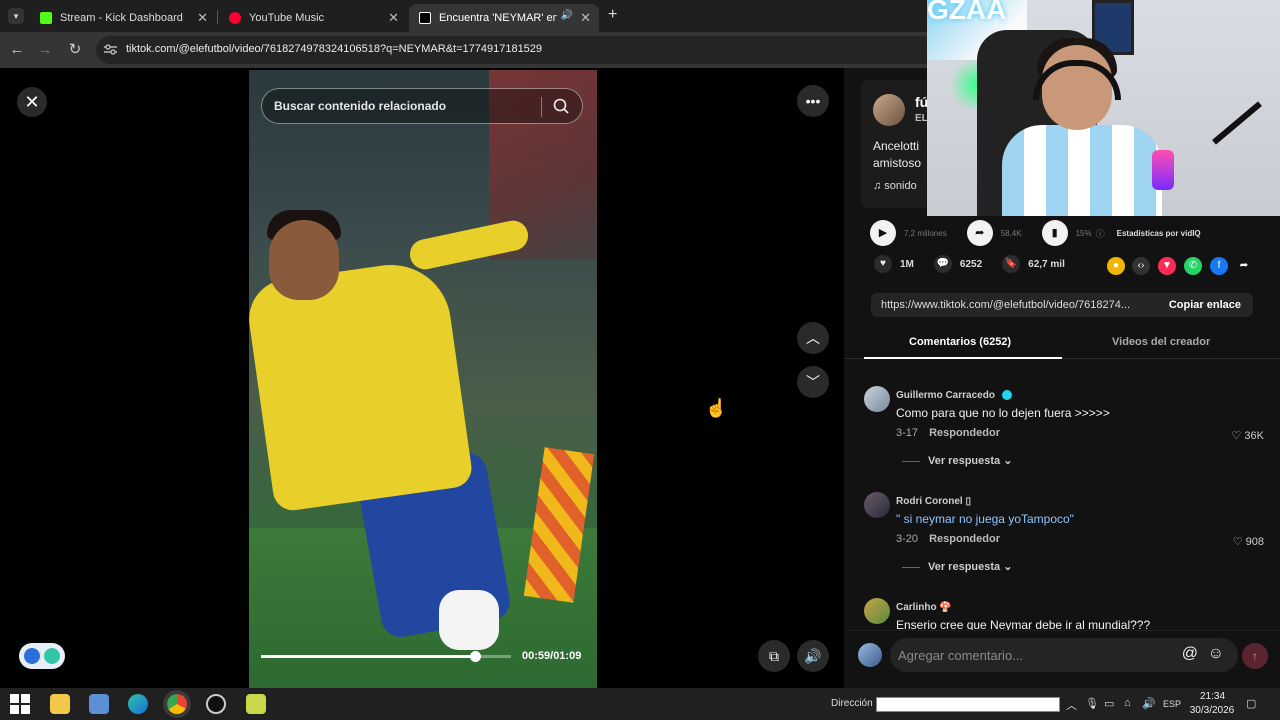 This screenshot has height=720, width=1280. What do you see at coordinates (45, 50) in the screenshot?
I see `forward-arrow-icon: →` at bounding box center [45, 50].